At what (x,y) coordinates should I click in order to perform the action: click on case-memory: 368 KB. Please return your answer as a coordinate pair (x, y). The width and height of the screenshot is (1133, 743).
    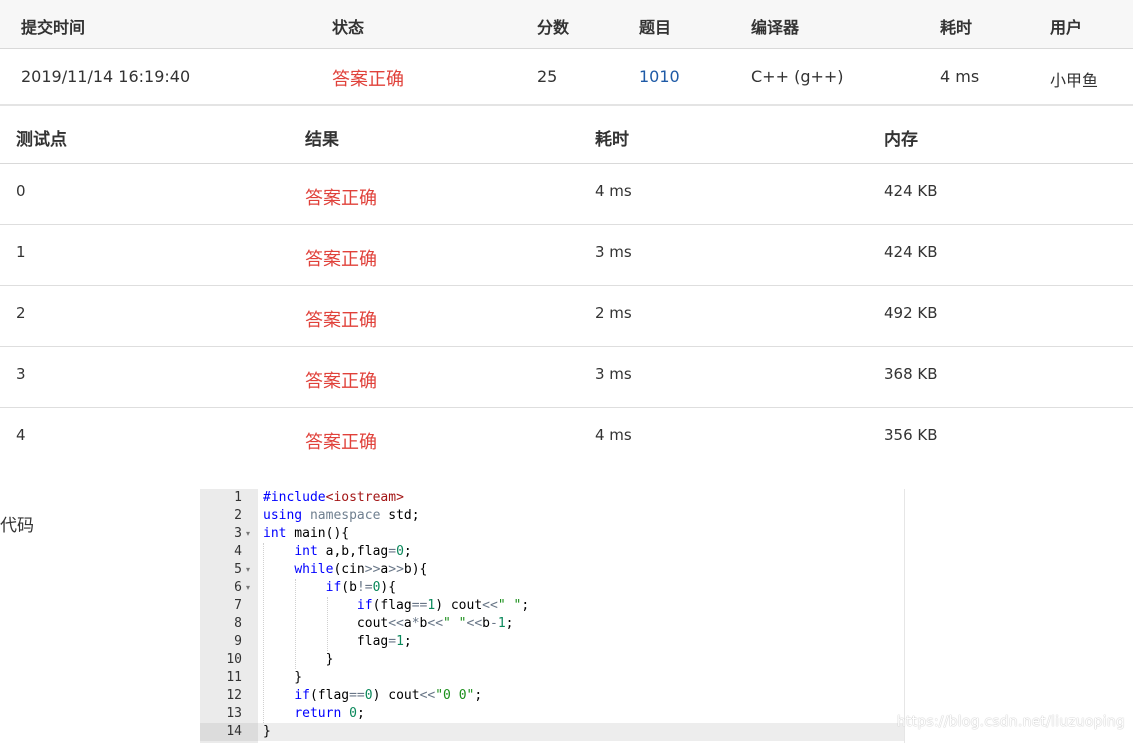
    Looking at the image, I should click on (911, 374).